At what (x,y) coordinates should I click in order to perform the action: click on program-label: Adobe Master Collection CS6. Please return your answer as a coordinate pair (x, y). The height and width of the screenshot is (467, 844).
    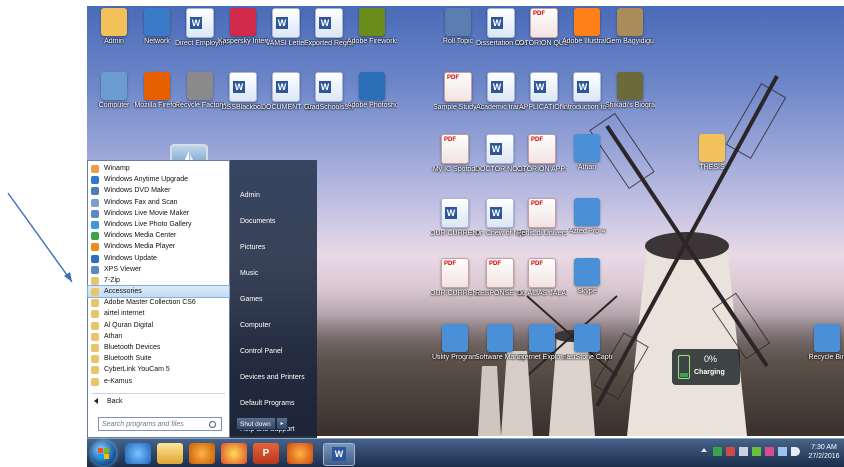
    Looking at the image, I should click on (150, 303).